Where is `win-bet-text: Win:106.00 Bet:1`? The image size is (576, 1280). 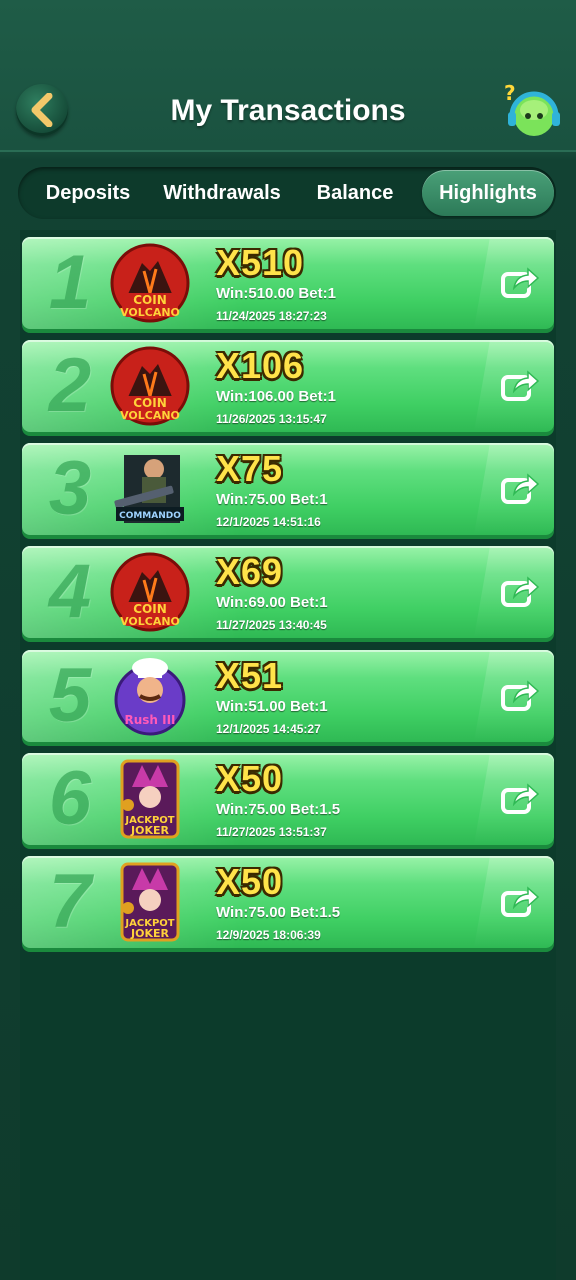
win-bet-text: Win:106.00 Bet:1 is located at coordinates (276, 396).